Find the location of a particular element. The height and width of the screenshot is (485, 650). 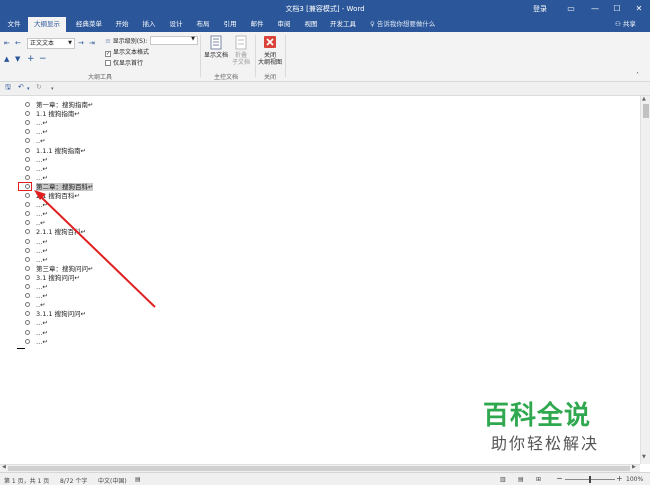

tab-home: 开始 is located at coordinates (122, 24).